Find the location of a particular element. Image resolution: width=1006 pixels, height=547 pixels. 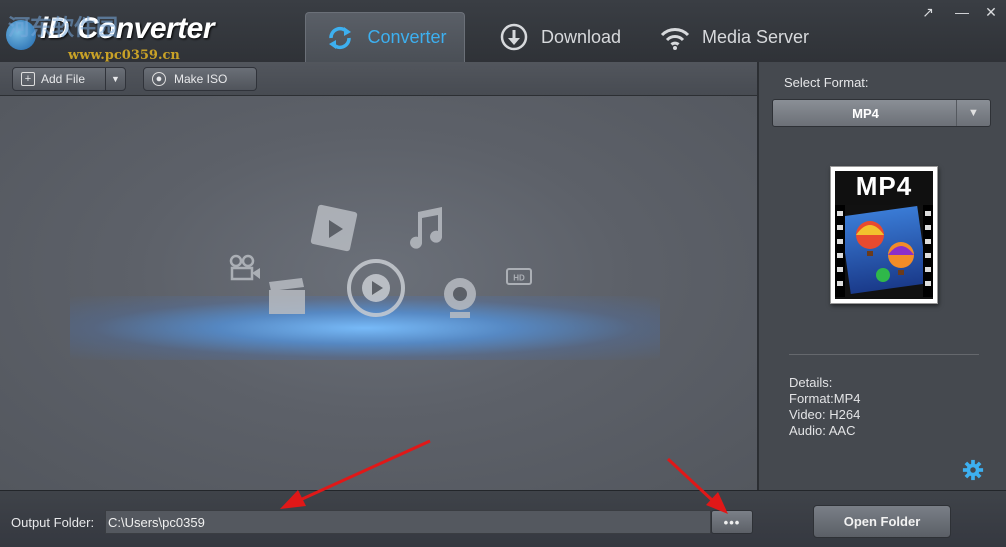

disc-icon: ● is located at coordinates (159, 79).